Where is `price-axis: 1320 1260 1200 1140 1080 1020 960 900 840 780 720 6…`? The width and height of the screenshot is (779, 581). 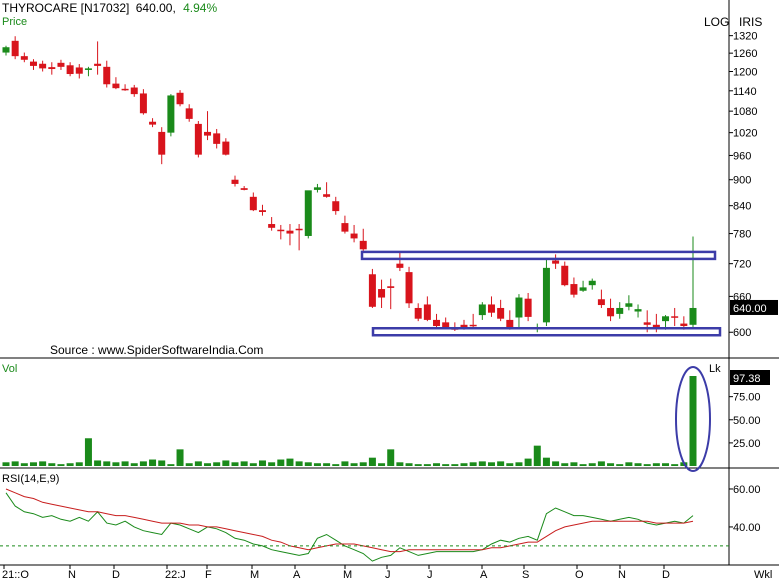
price-axis: 1320 1260 1200 1140 1080 1020 960 900 840 780 720 6… is located at coordinates (753, 185).